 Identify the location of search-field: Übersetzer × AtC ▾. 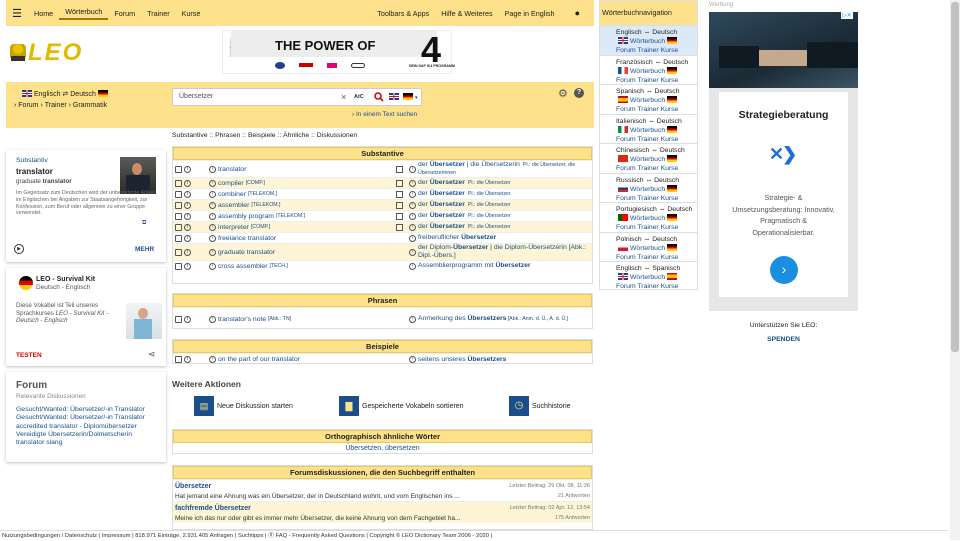
(297, 97).